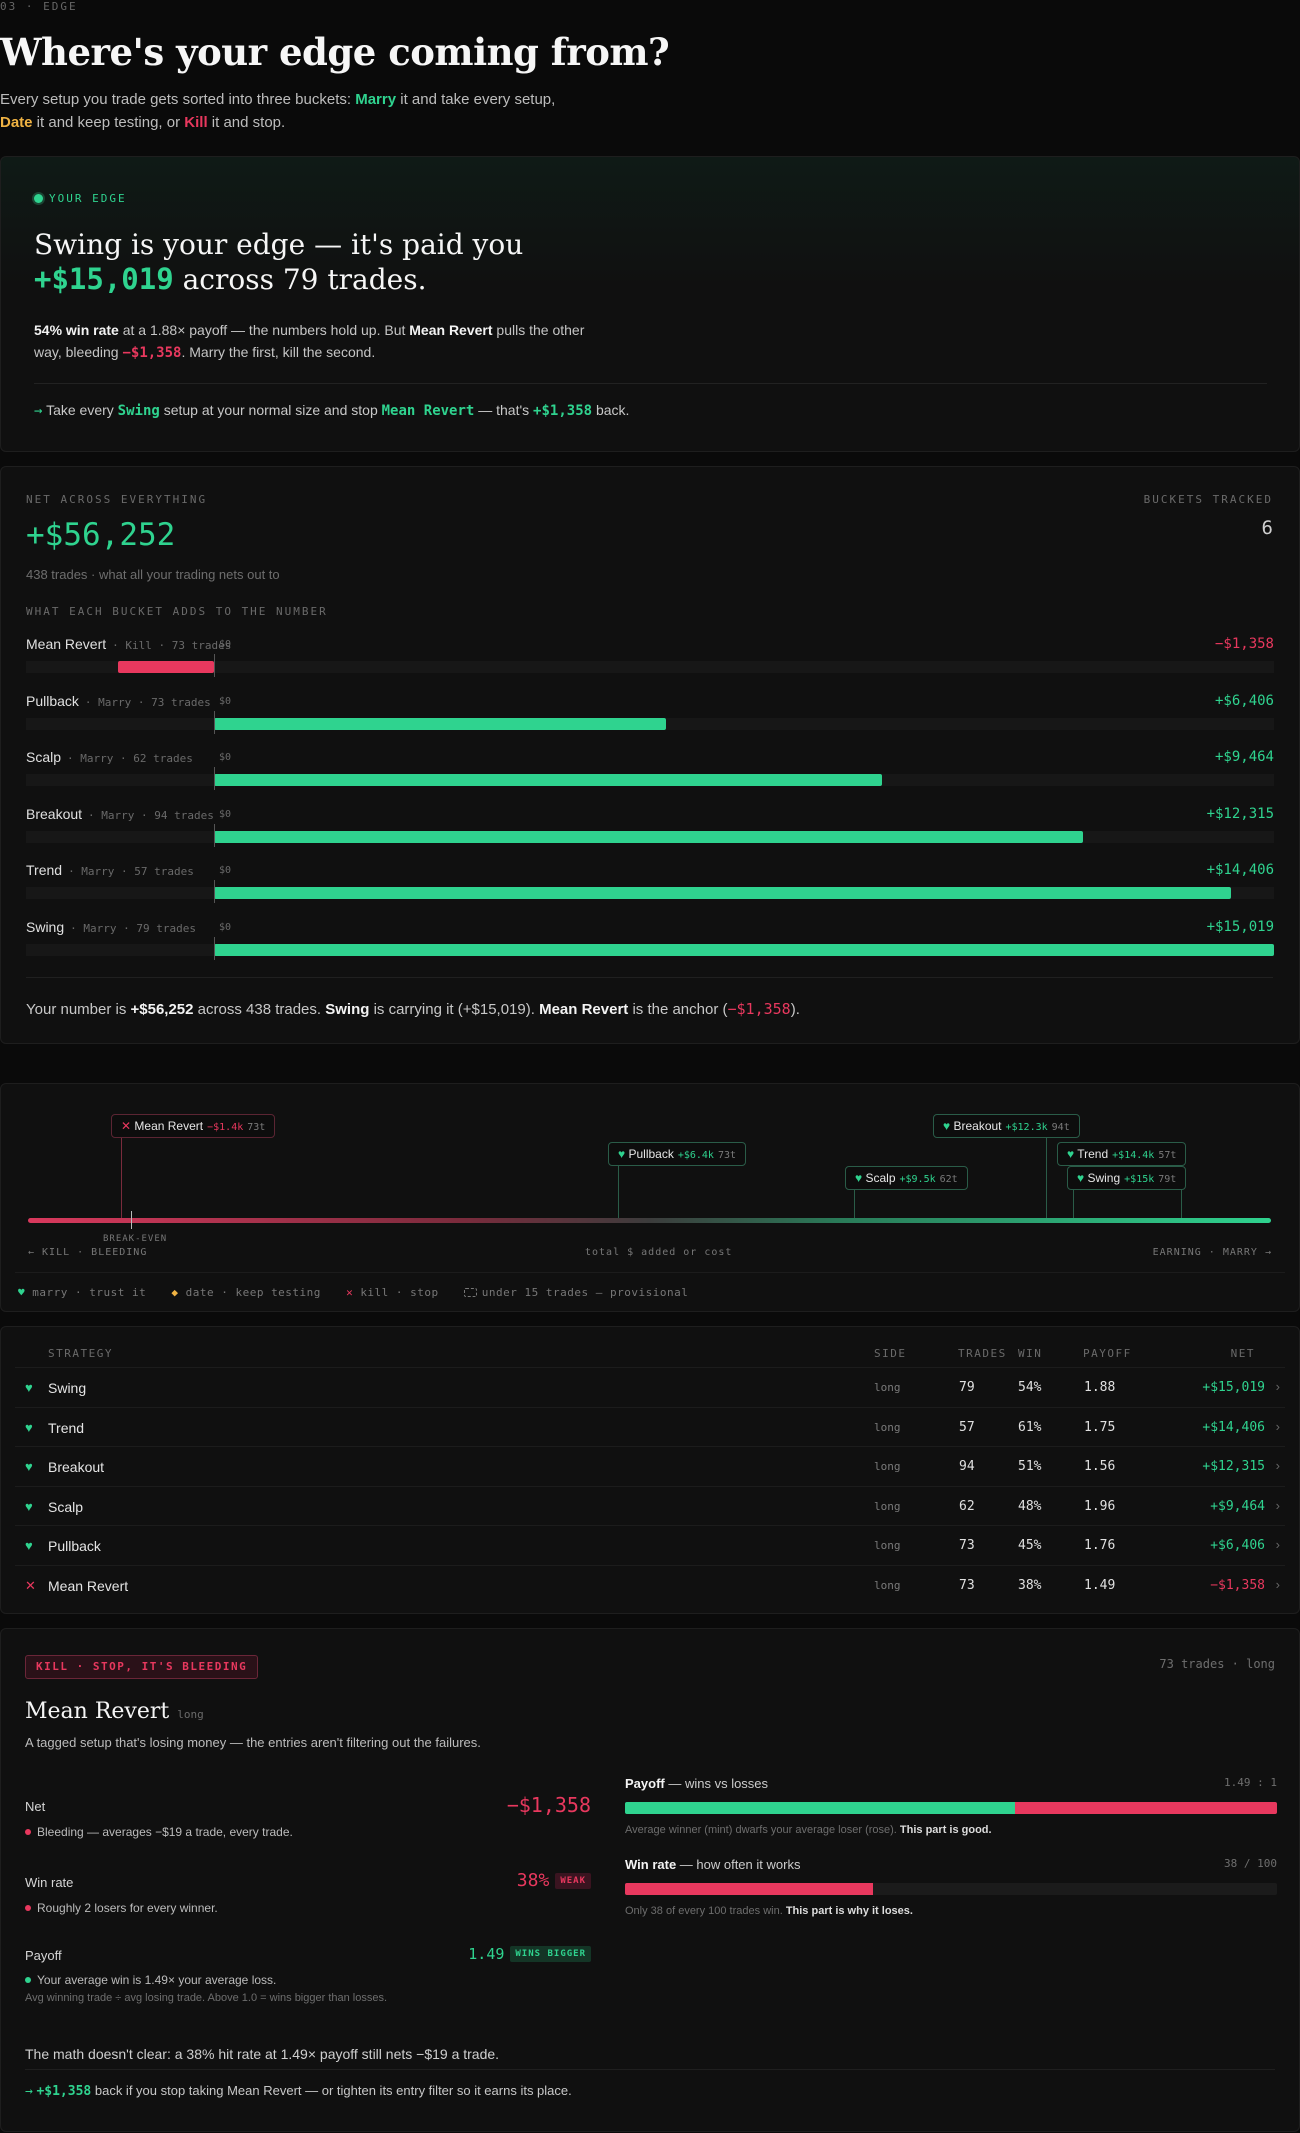 The width and height of the screenshot is (1300, 2133). What do you see at coordinates (118, 700) in the screenshot?
I see `bucket-name: Pullback · Marry · 73 trades` at bounding box center [118, 700].